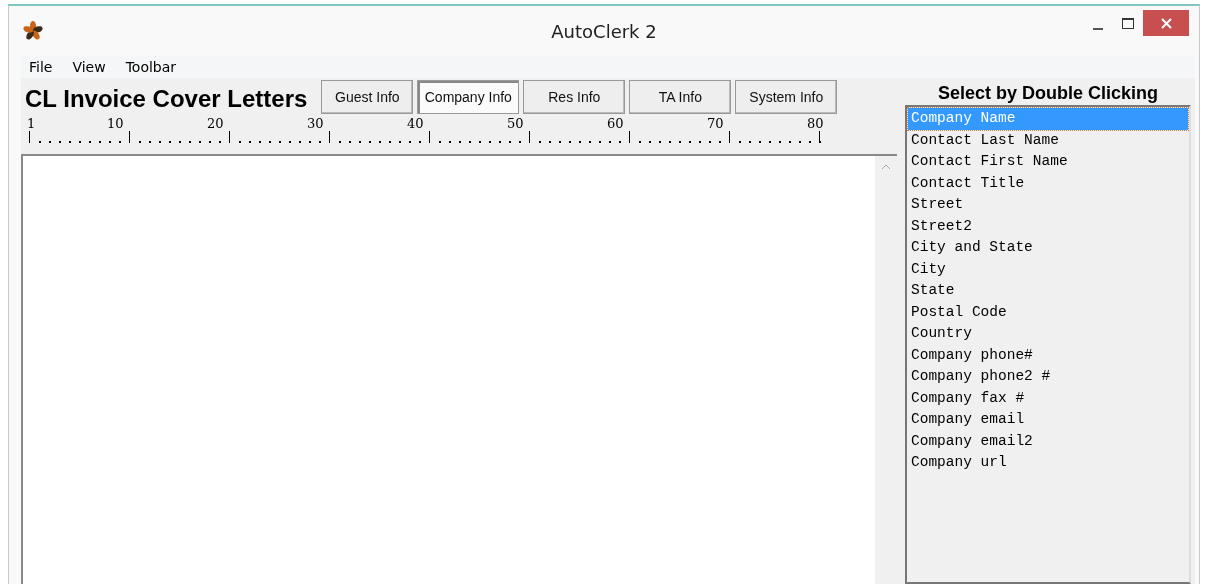 The height and width of the screenshot is (584, 1206). I want to click on ruler-number: 60, so click(616, 123).